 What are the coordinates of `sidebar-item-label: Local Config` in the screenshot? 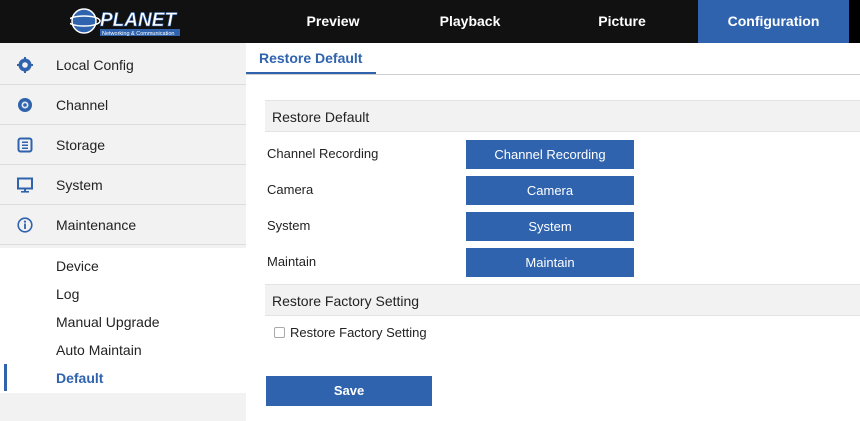 It's located at (95, 65).